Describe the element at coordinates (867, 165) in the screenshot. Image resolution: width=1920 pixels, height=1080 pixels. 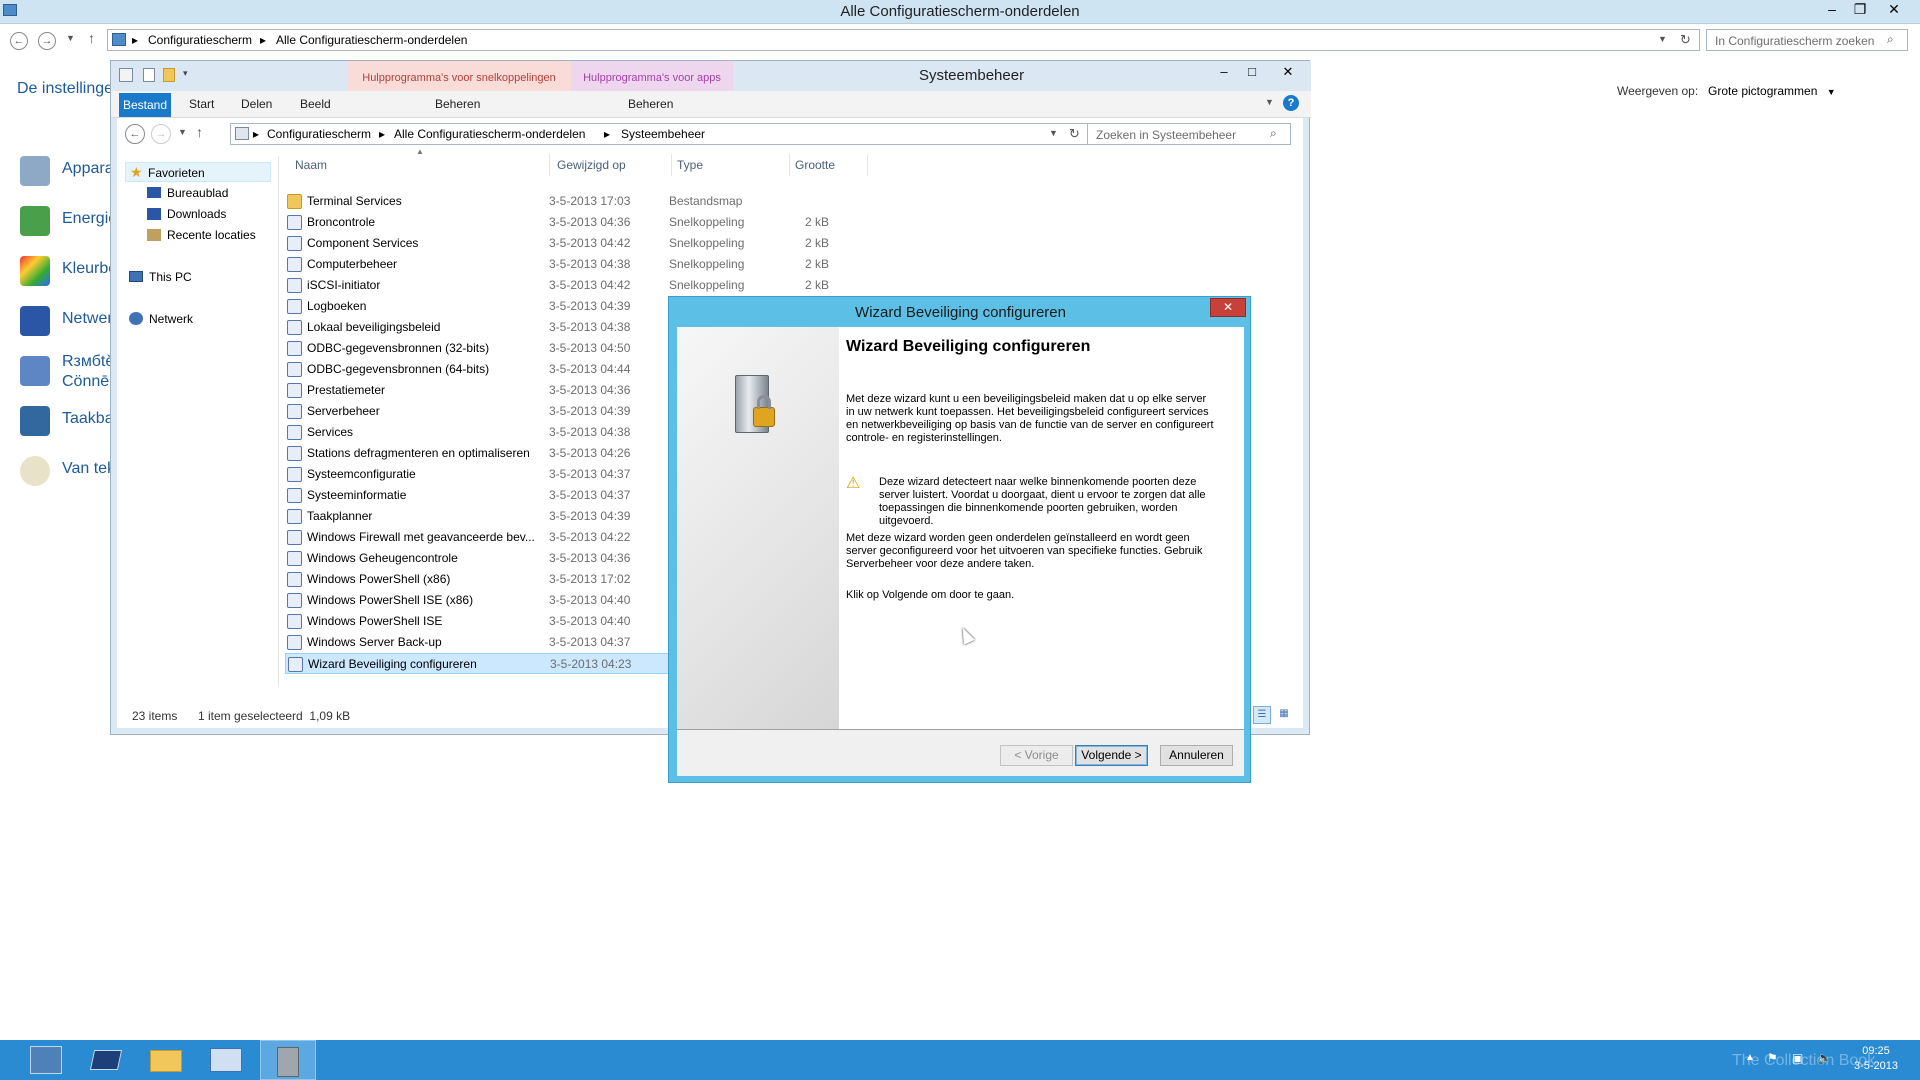
I see `column-divider` at that location.